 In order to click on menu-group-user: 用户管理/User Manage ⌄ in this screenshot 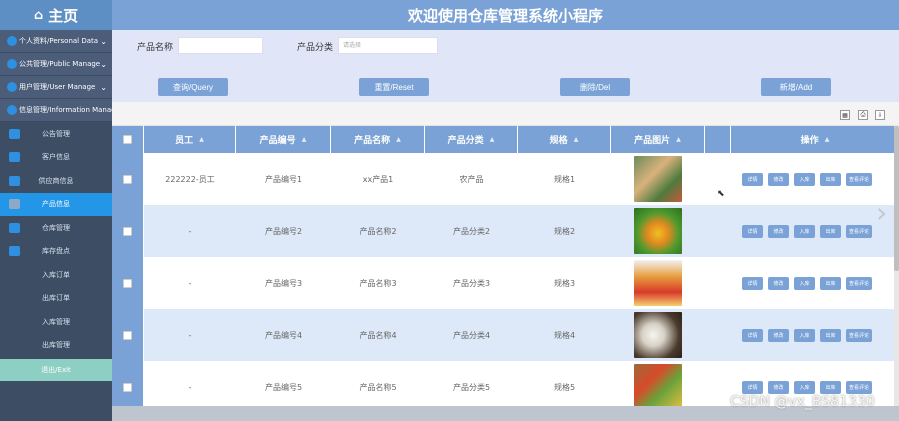, I will do `click(56, 87)`.